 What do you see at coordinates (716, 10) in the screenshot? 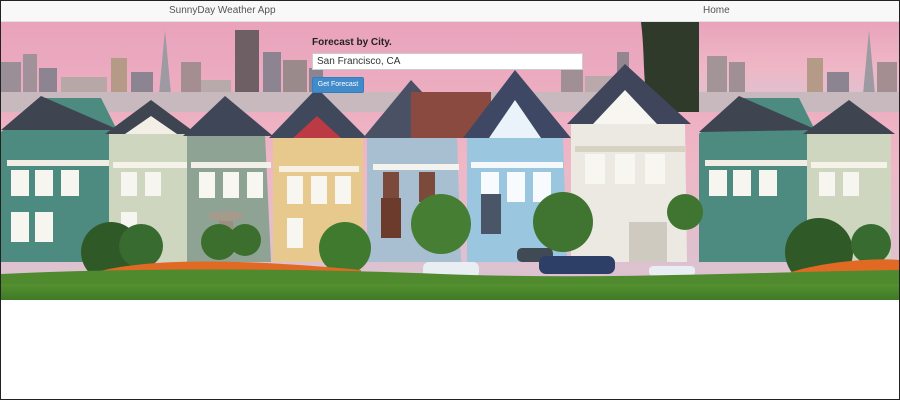
I see `nav-home-link: Home` at bounding box center [716, 10].